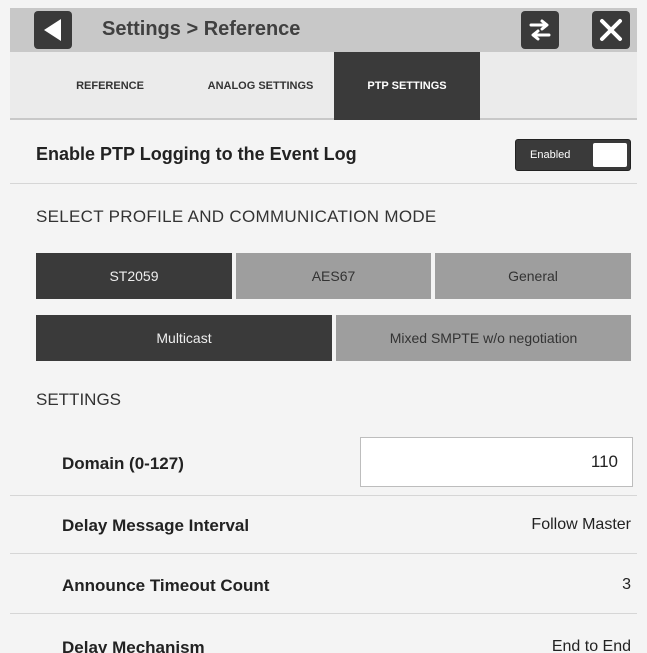  I want to click on announce-timeout-count-value: 3, so click(626, 585).